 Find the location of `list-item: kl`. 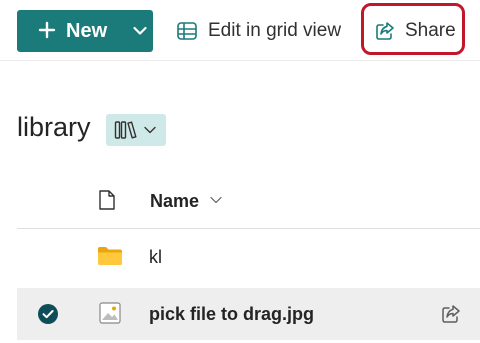

list-item: kl is located at coordinates (248, 258).